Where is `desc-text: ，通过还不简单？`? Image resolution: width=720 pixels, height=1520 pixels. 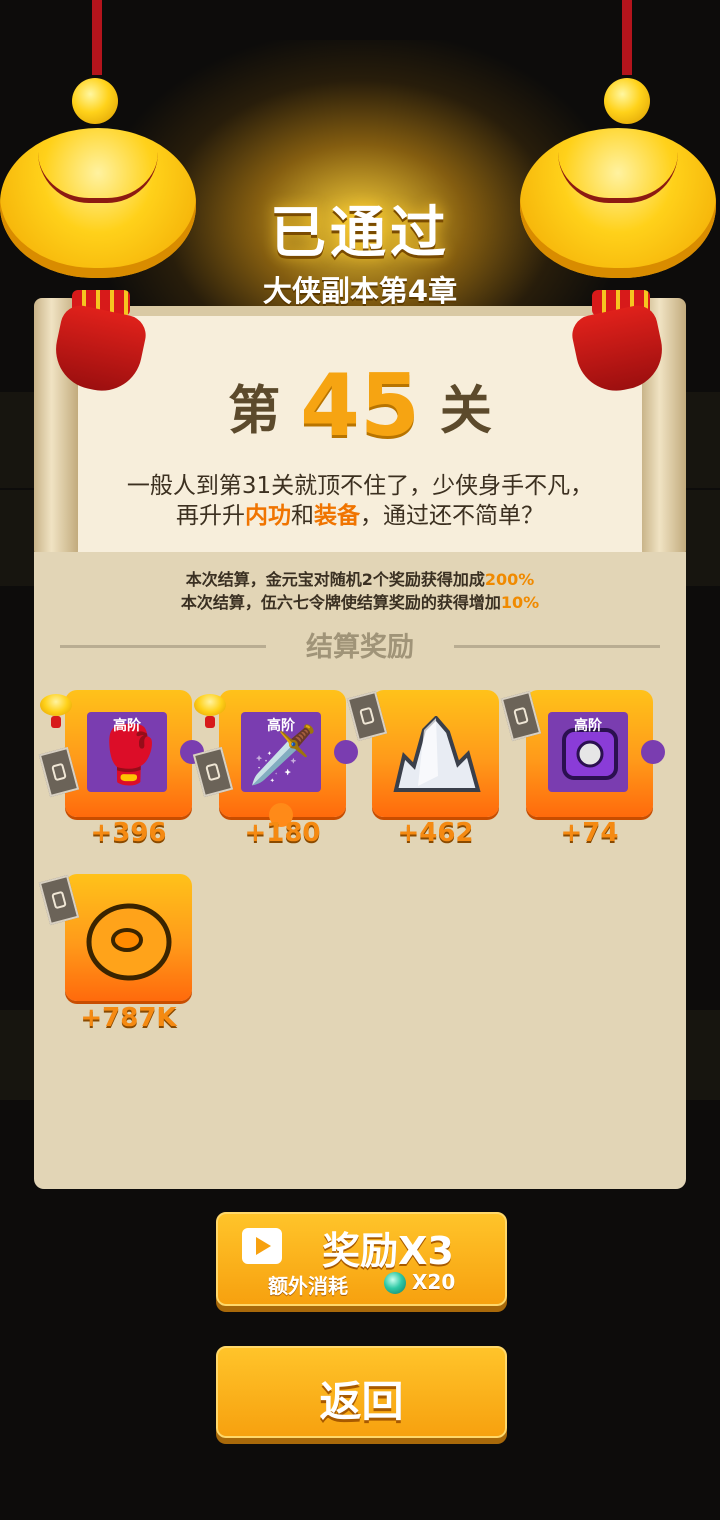 desc-text: ，通过还不简单？ is located at coordinates (452, 516).